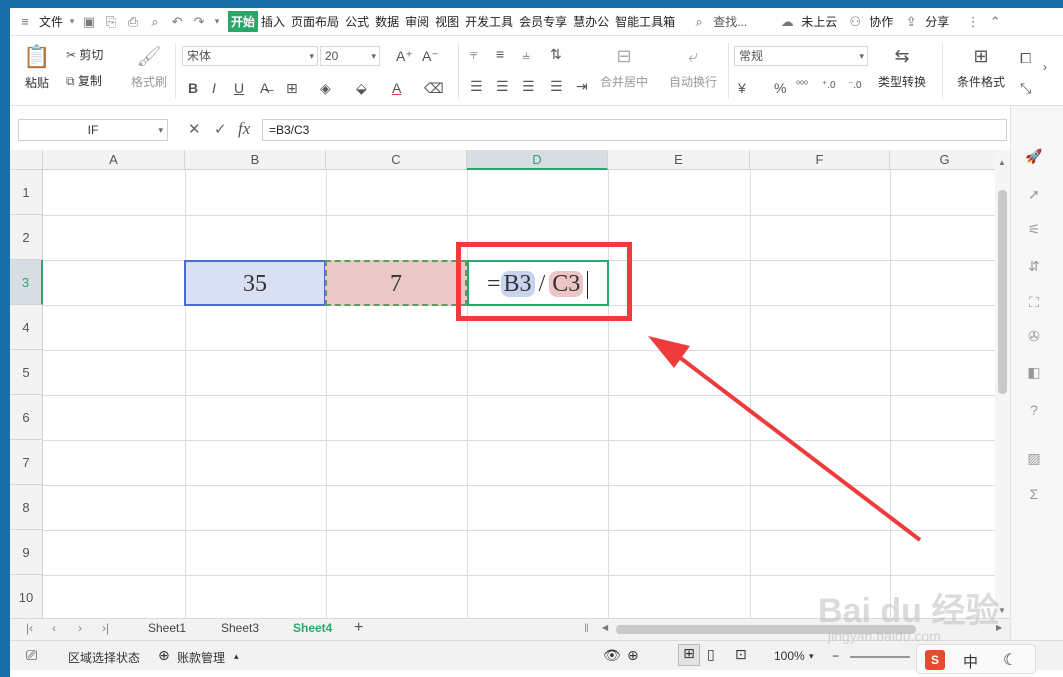 The image size is (1063, 677). Describe the element at coordinates (556, 86) in the screenshot. I see `justify-icon: ☰` at that location.